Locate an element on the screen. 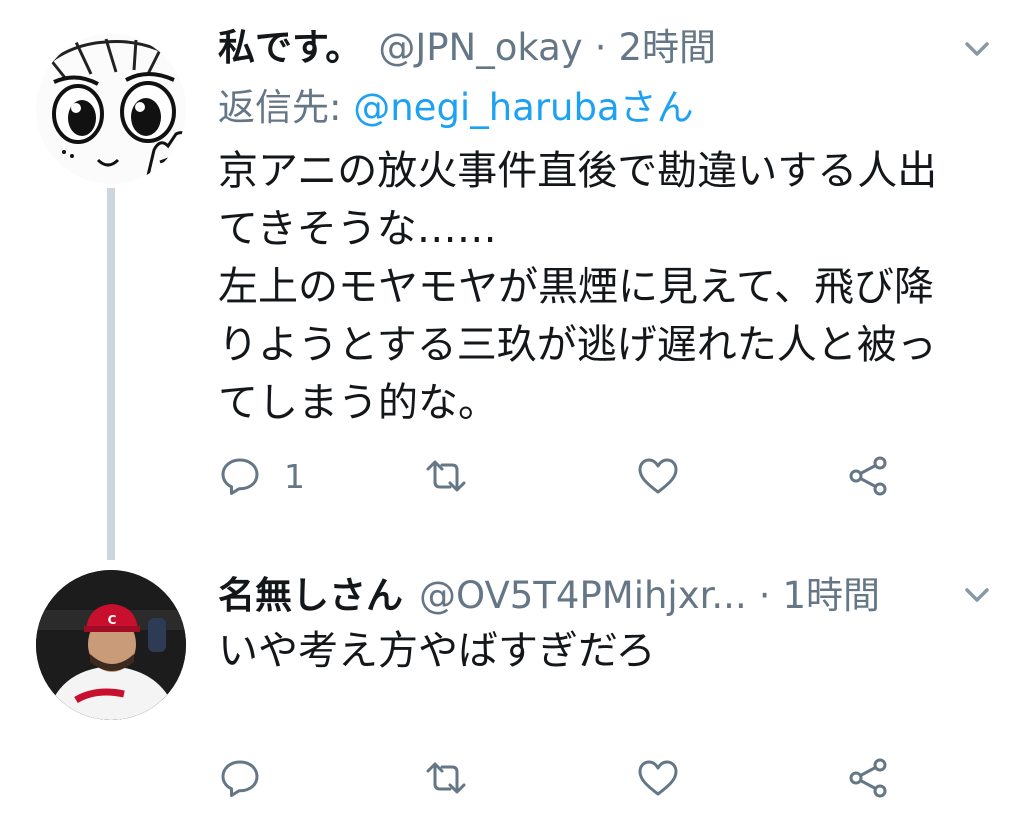 The width and height of the screenshot is (1024, 838). display-name: 名無しさん is located at coordinates (310, 596).